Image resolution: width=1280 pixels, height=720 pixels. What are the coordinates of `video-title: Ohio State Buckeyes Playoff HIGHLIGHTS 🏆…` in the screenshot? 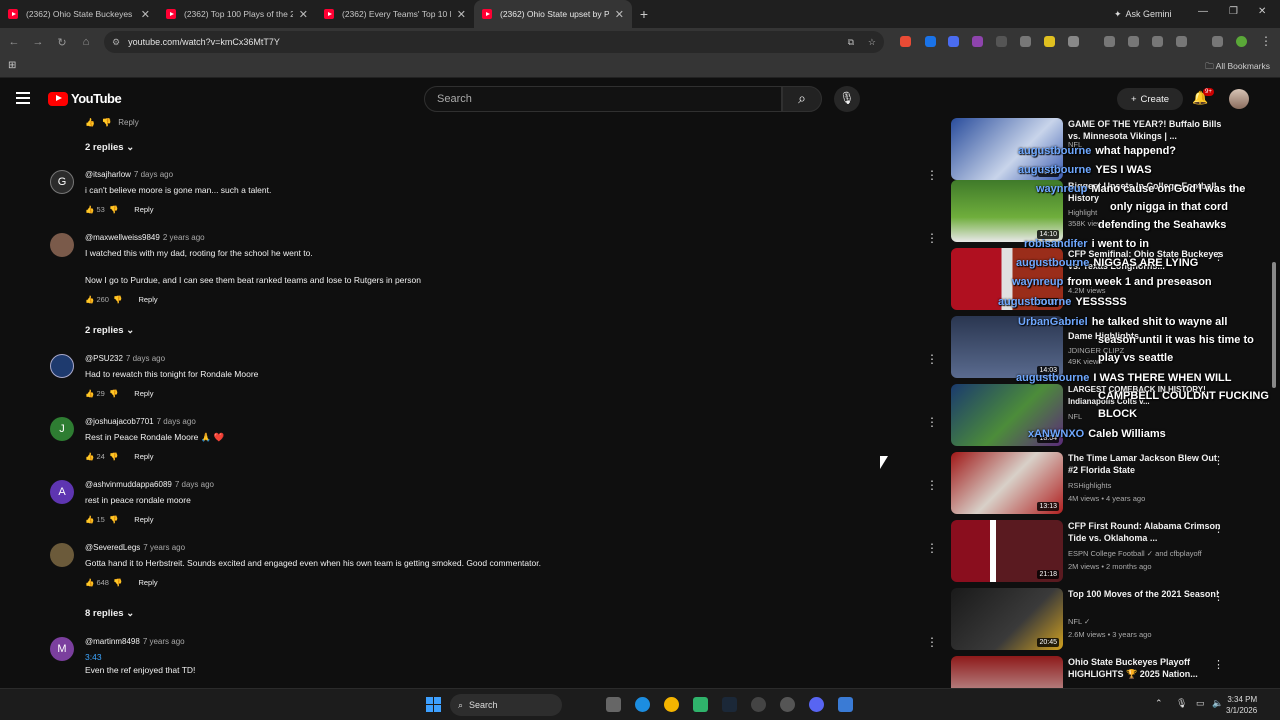 It's located at (1148, 668).